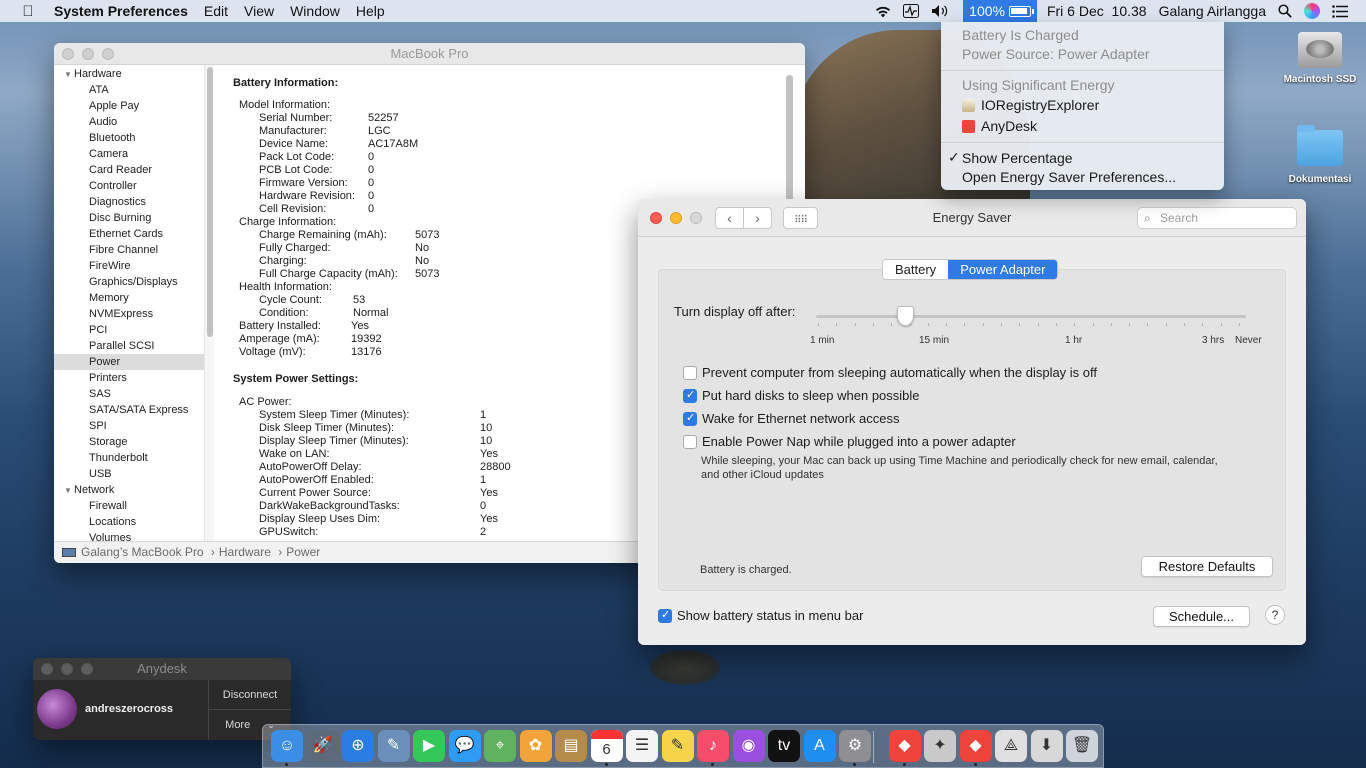  What do you see at coordinates (287, 746) in the screenshot?
I see `dock-finder-icon: ☺` at bounding box center [287, 746].